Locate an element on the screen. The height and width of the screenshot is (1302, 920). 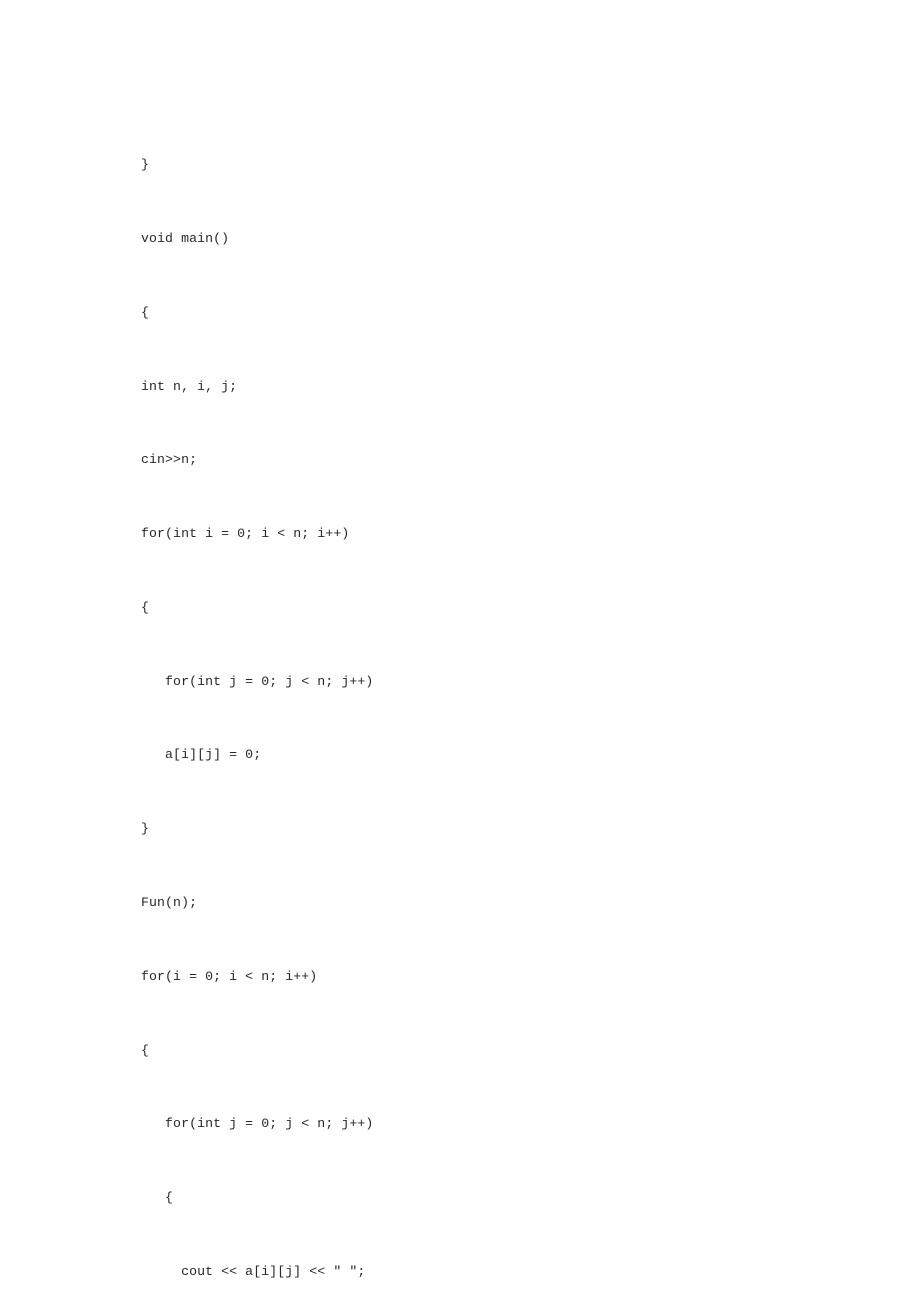
code-line: void main() is located at coordinates (185, 238).